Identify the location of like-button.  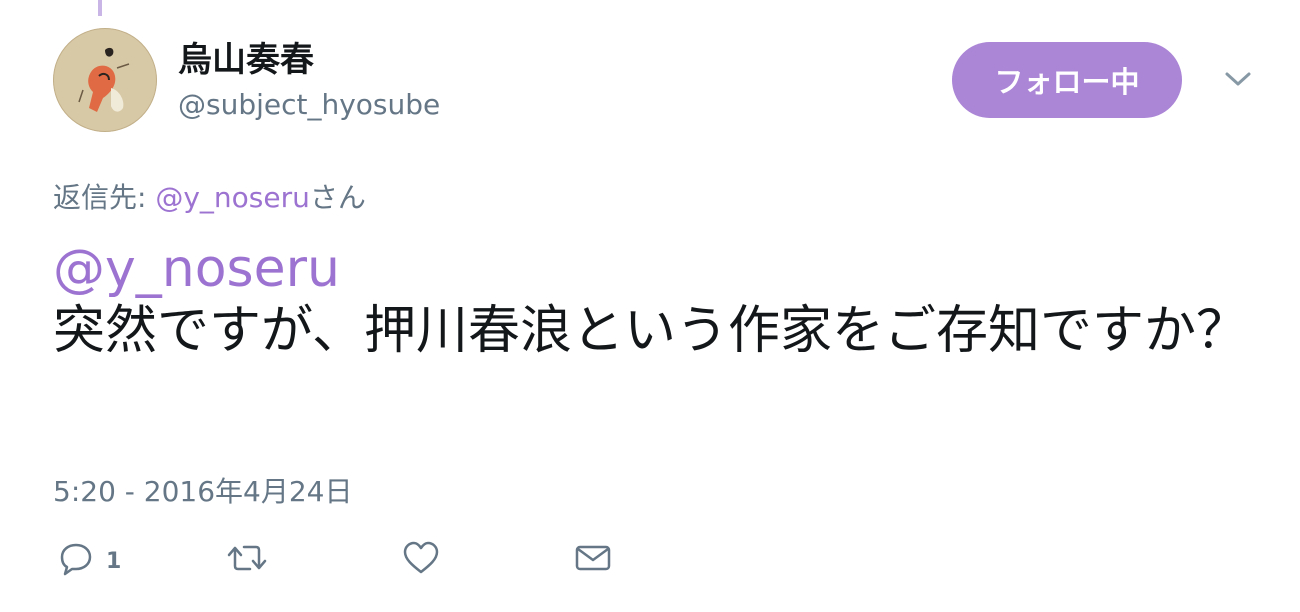
(421, 558).